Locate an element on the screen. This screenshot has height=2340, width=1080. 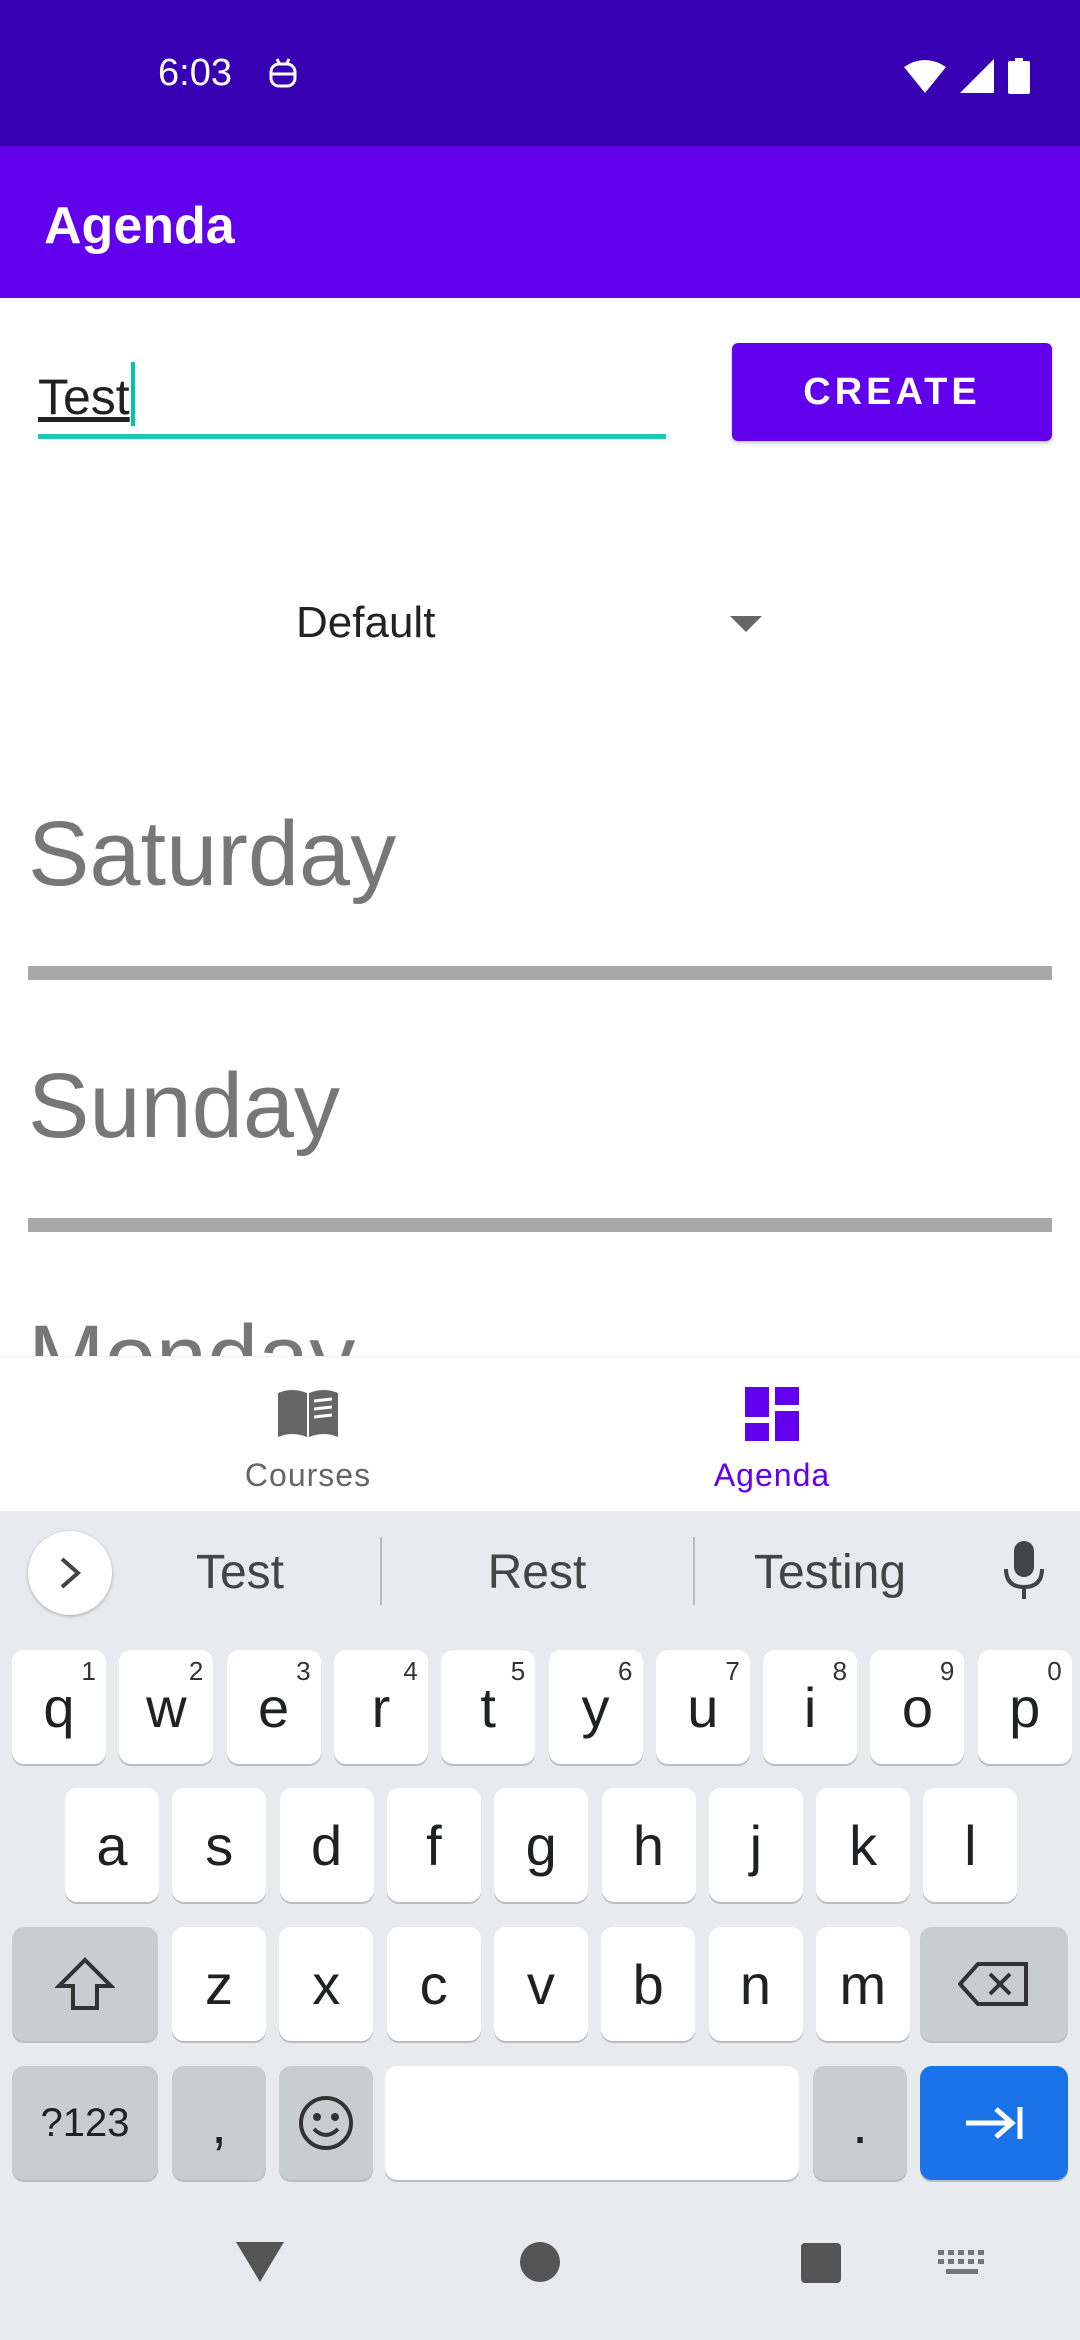
key-hint-number: 2 is located at coordinates (196, 1671).